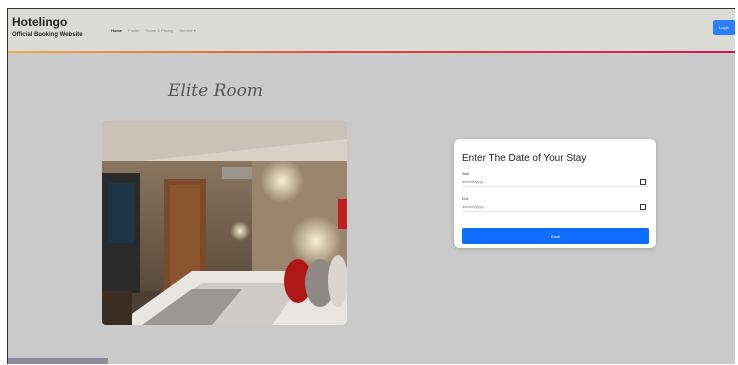 The height and width of the screenshot is (365, 738). I want to click on bottom-overlay-tab, so click(58, 361).